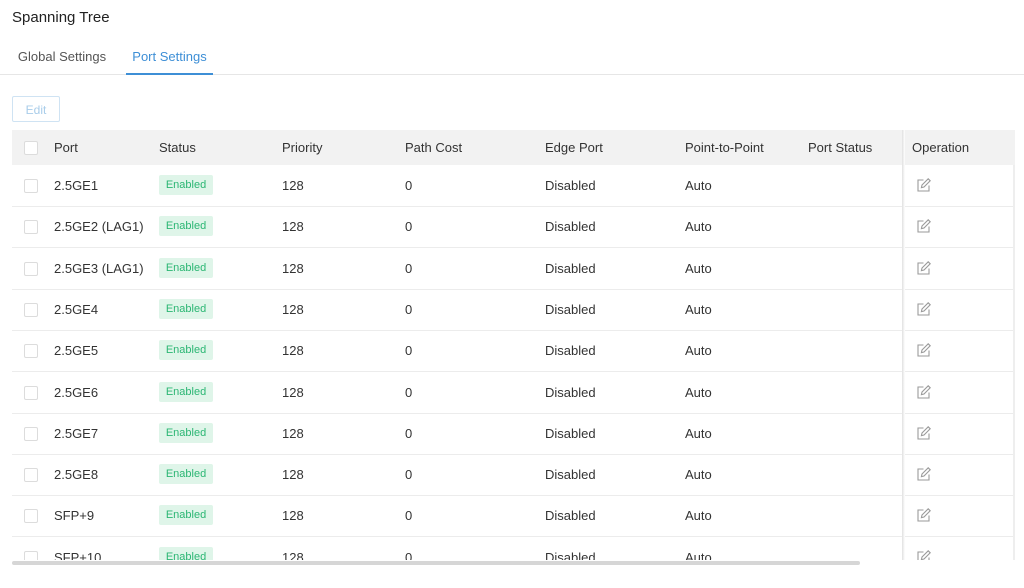  I want to click on table-row: 2.5GE5 128 0 Disabled Auto Enabled, so click(513, 351).